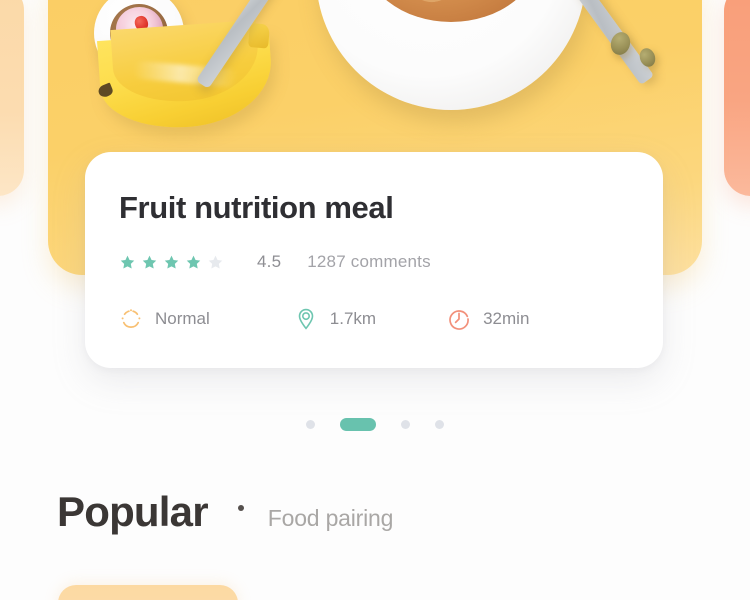 The height and width of the screenshot is (600, 750). I want to click on carousel-dot-2-active, so click(358, 424).